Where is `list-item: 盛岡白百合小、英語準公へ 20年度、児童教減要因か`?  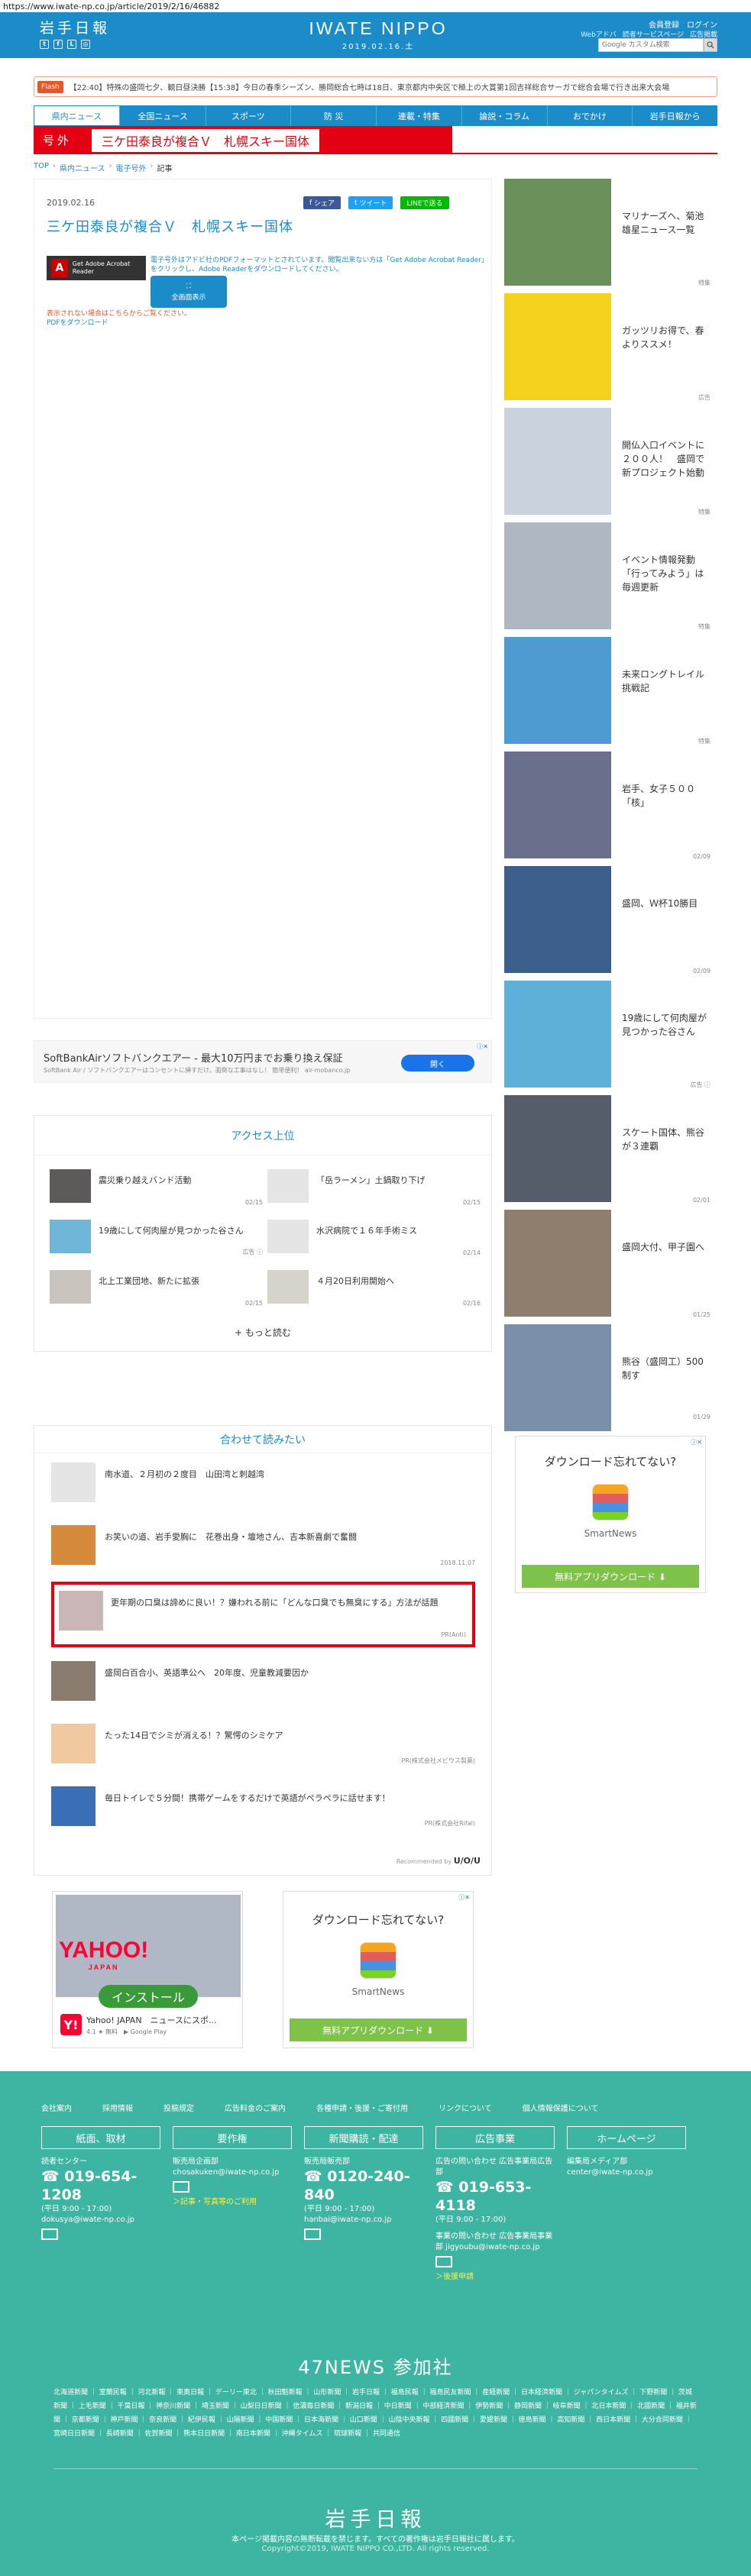 list-item: 盛岡白百合小、英語準公へ 20年度、児童教減要因か is located at coordinates (263, 1681).